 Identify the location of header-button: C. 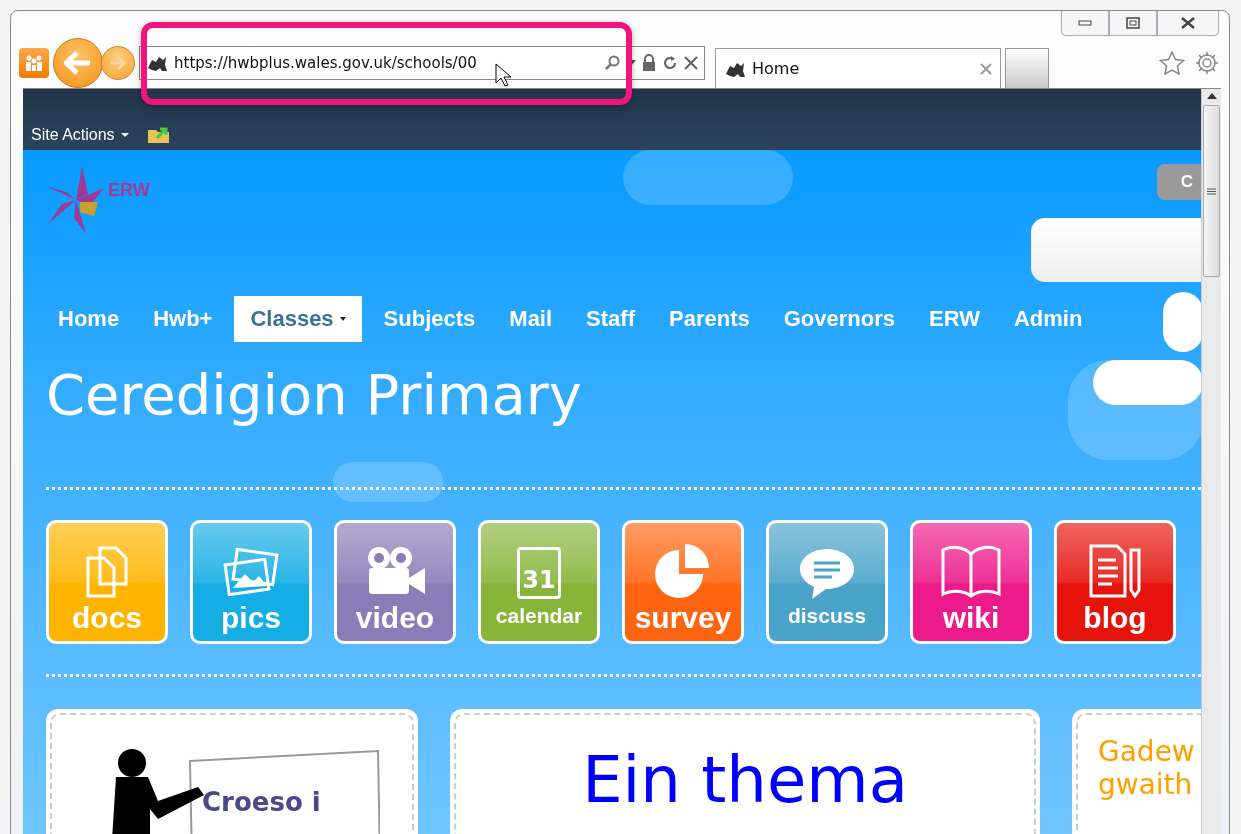
(1178, 182).